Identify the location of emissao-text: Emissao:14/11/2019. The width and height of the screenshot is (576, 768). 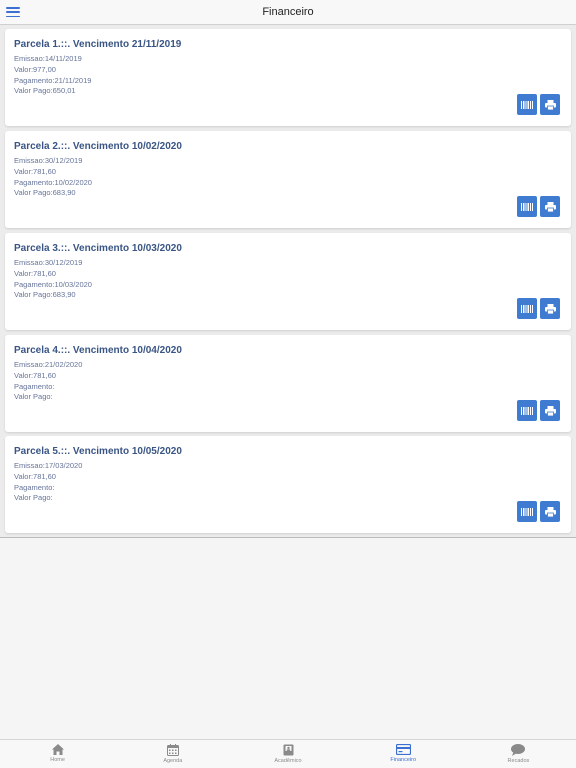
(48, 58).